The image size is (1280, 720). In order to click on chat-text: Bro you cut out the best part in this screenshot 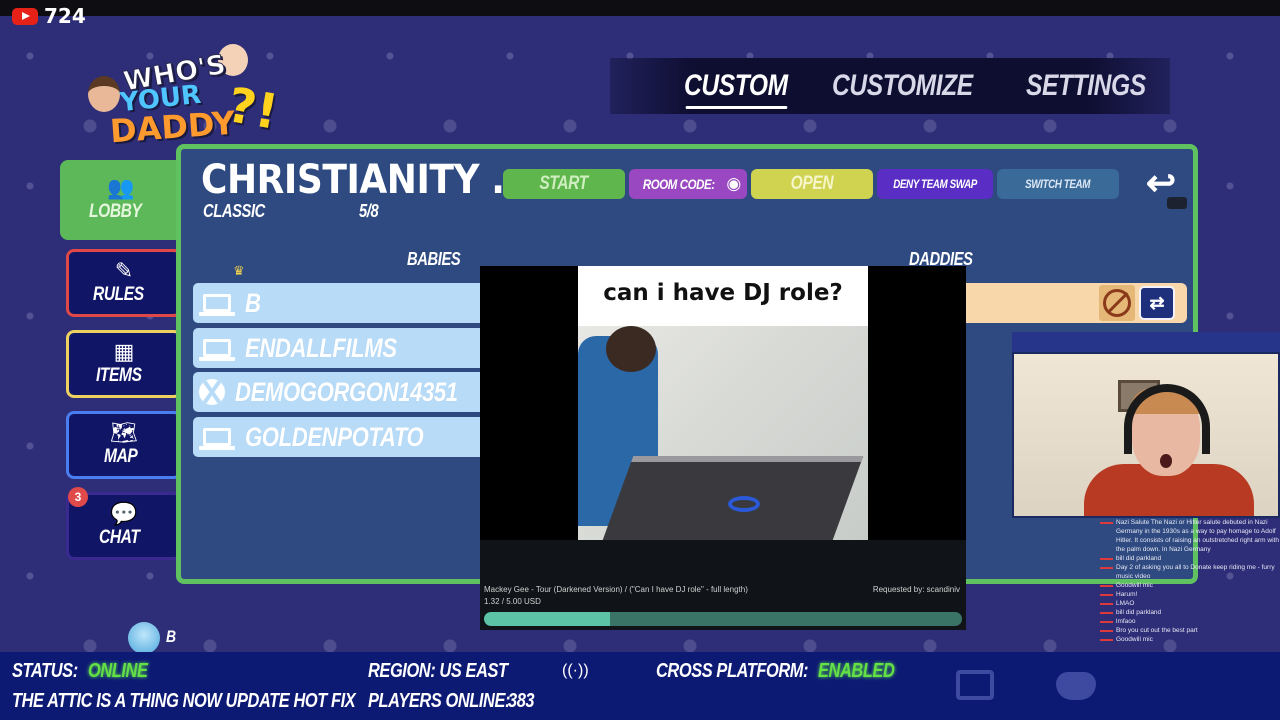, I will do `click(1157, 630)`.